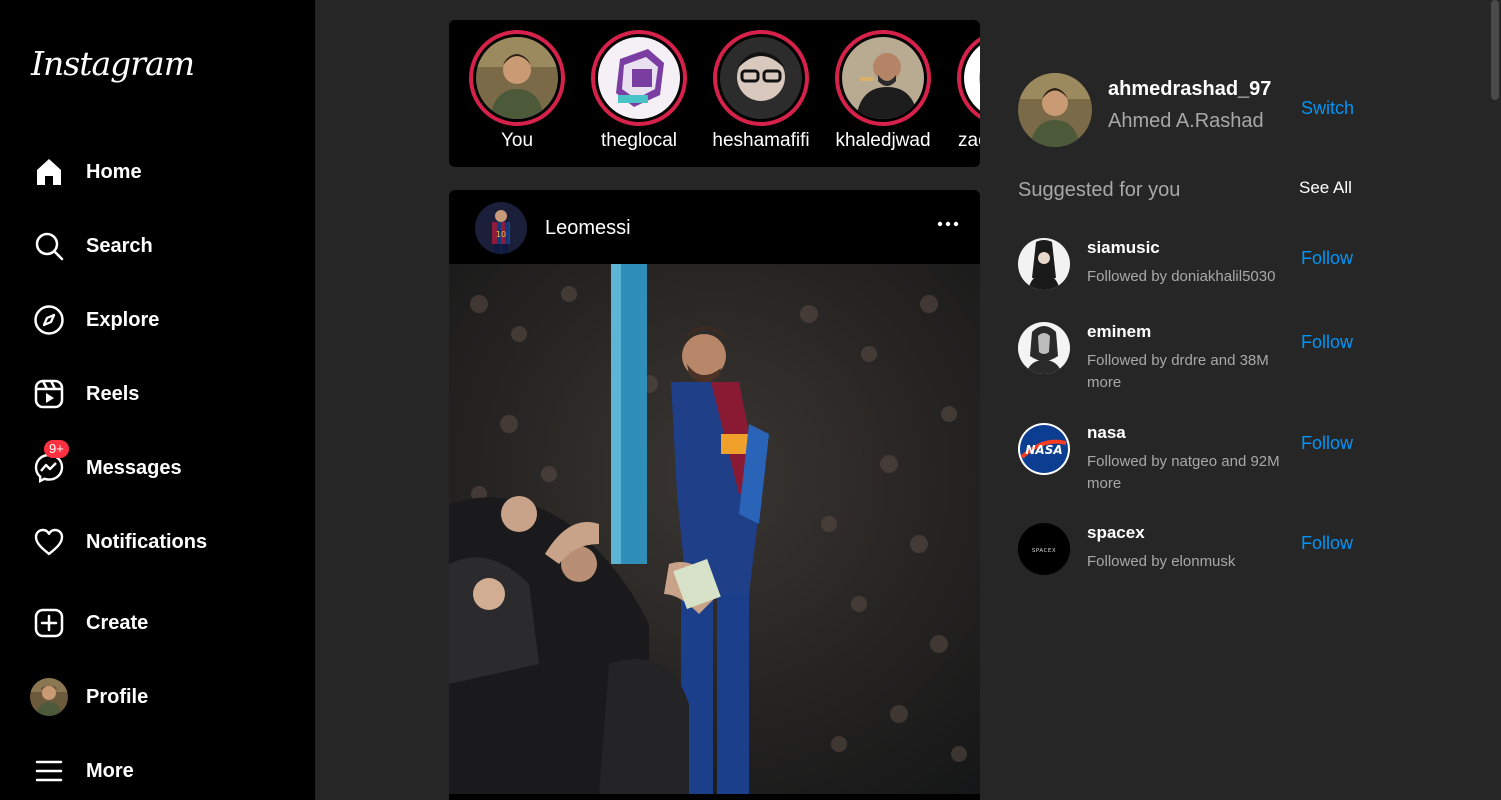 Image resolution: width=1501 pixels, height=800 pixels. Describe the element at coordinates (948, 227) in the screenshot. I see `more-horizontal-icon` at that location.